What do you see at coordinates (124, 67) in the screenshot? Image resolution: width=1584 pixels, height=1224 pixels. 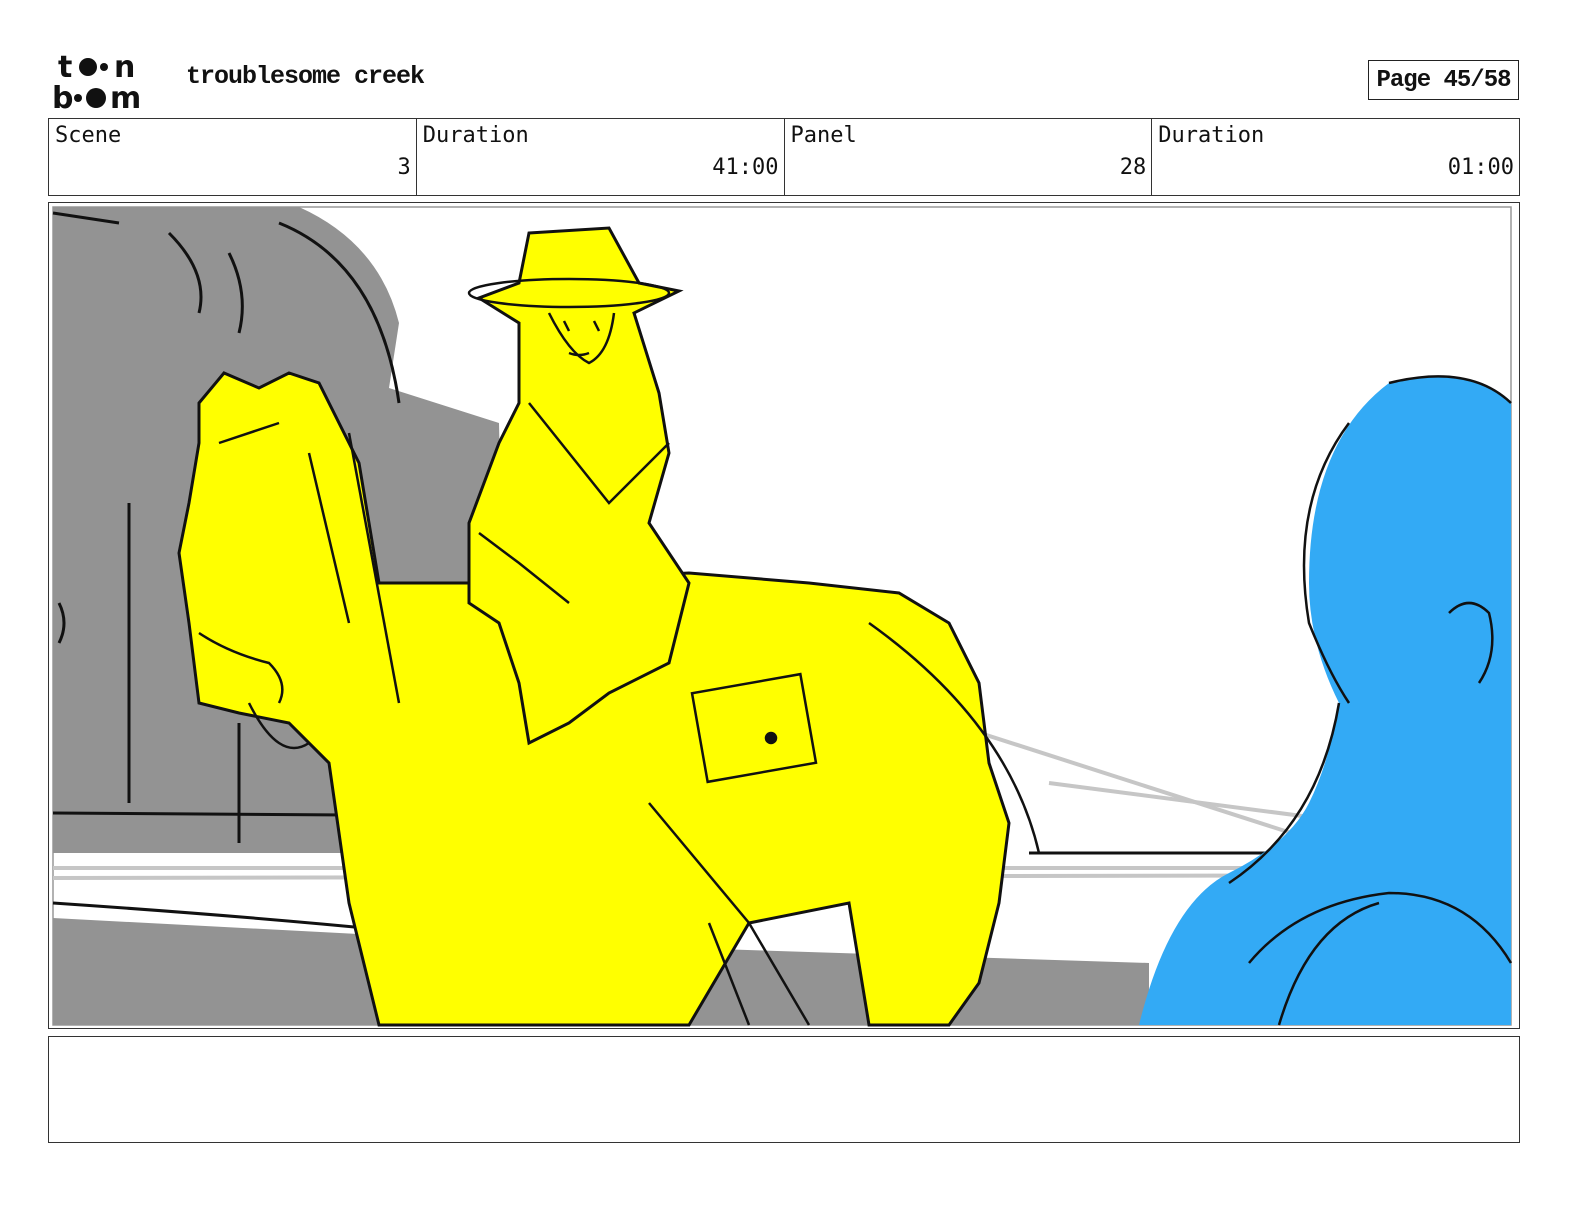 I see `svg-text: n` at bounding box center [124, 67].